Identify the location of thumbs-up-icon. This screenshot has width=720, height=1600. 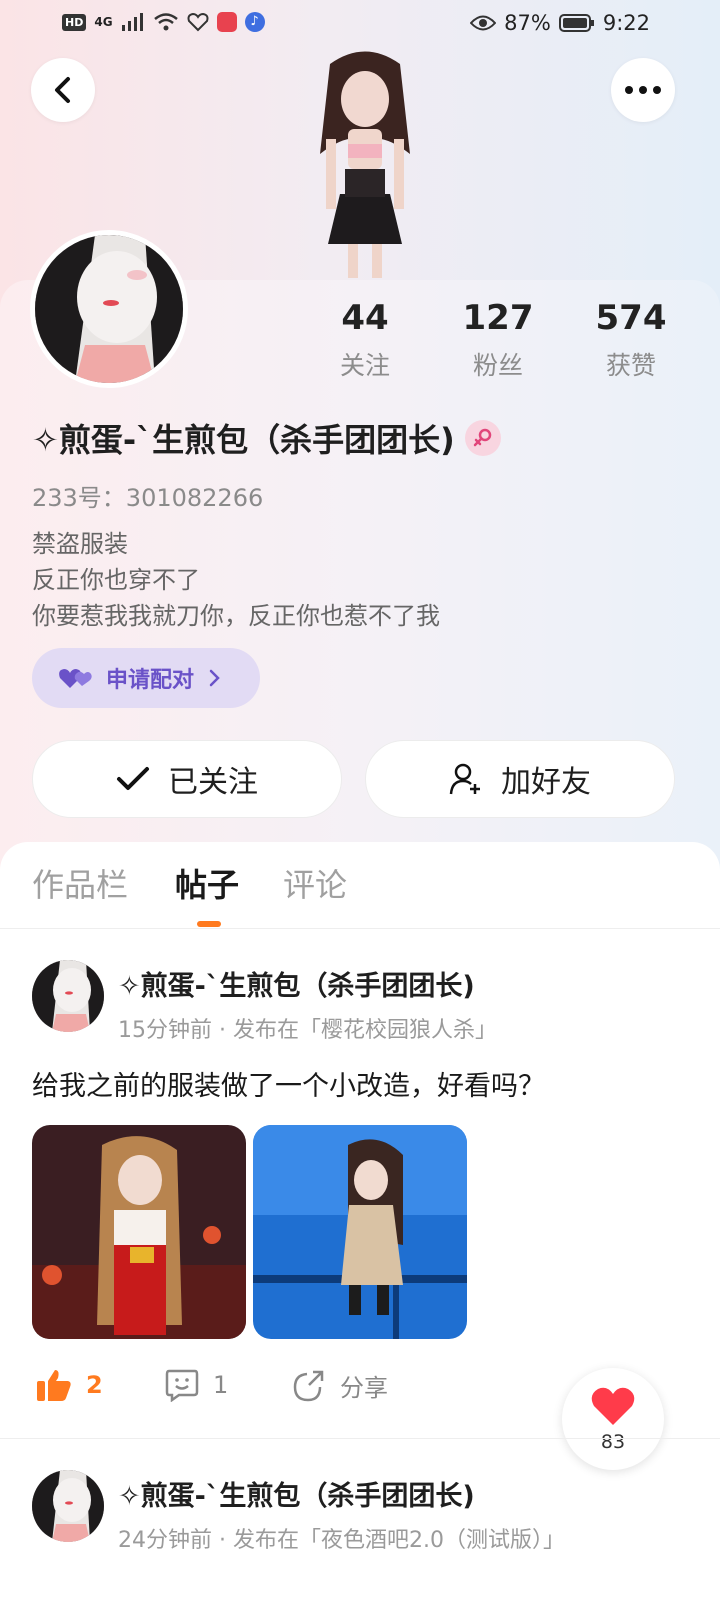
(54, 1385).